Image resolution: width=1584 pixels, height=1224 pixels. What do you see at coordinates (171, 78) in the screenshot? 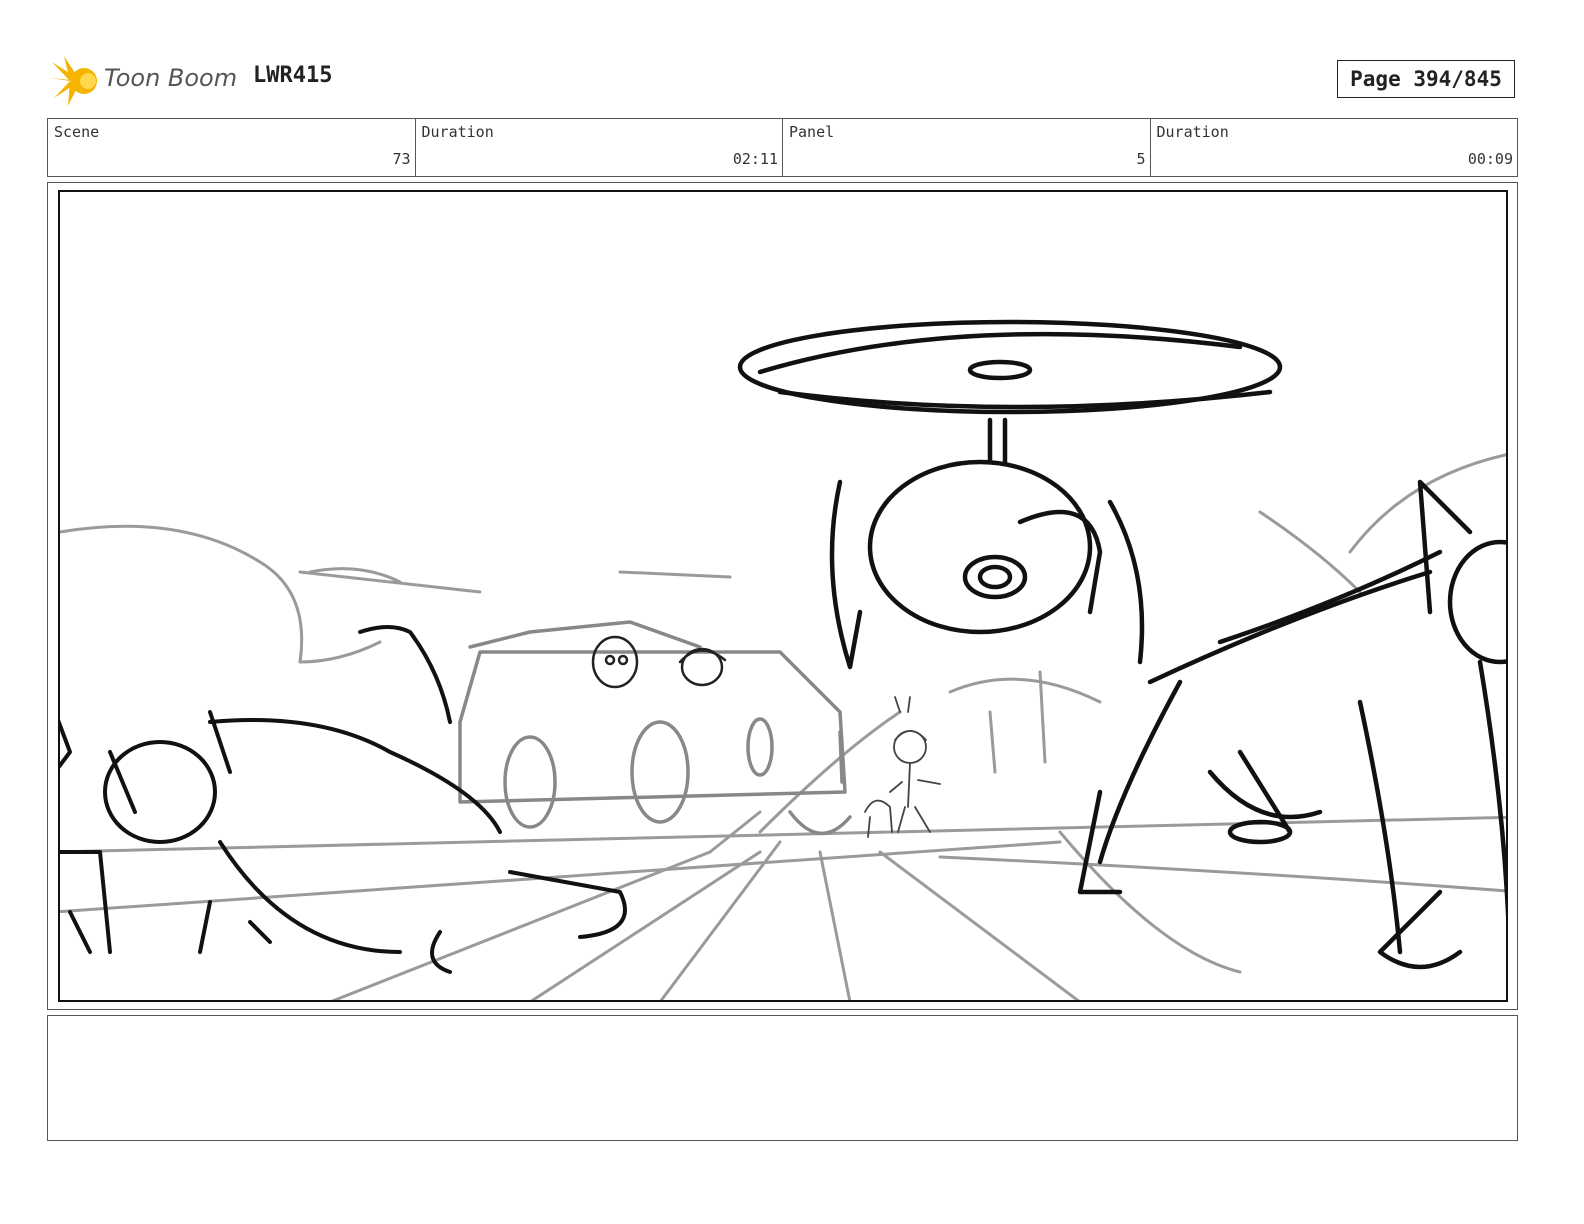
I see `logo-text: Toon Boom` at bounding box center [171, 78].